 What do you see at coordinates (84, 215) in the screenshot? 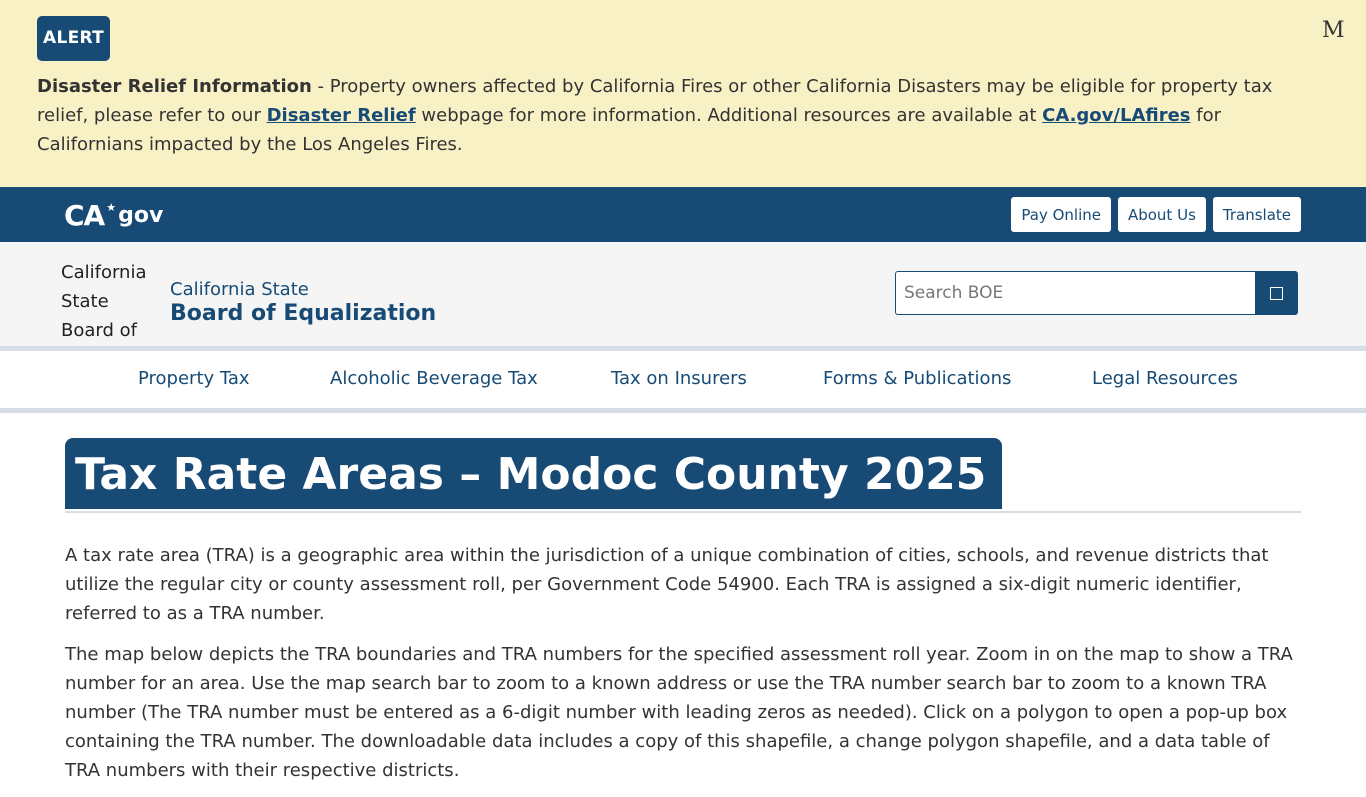
I see `ca-gov-logo-ca: CA` at bounding box center [84, 215].